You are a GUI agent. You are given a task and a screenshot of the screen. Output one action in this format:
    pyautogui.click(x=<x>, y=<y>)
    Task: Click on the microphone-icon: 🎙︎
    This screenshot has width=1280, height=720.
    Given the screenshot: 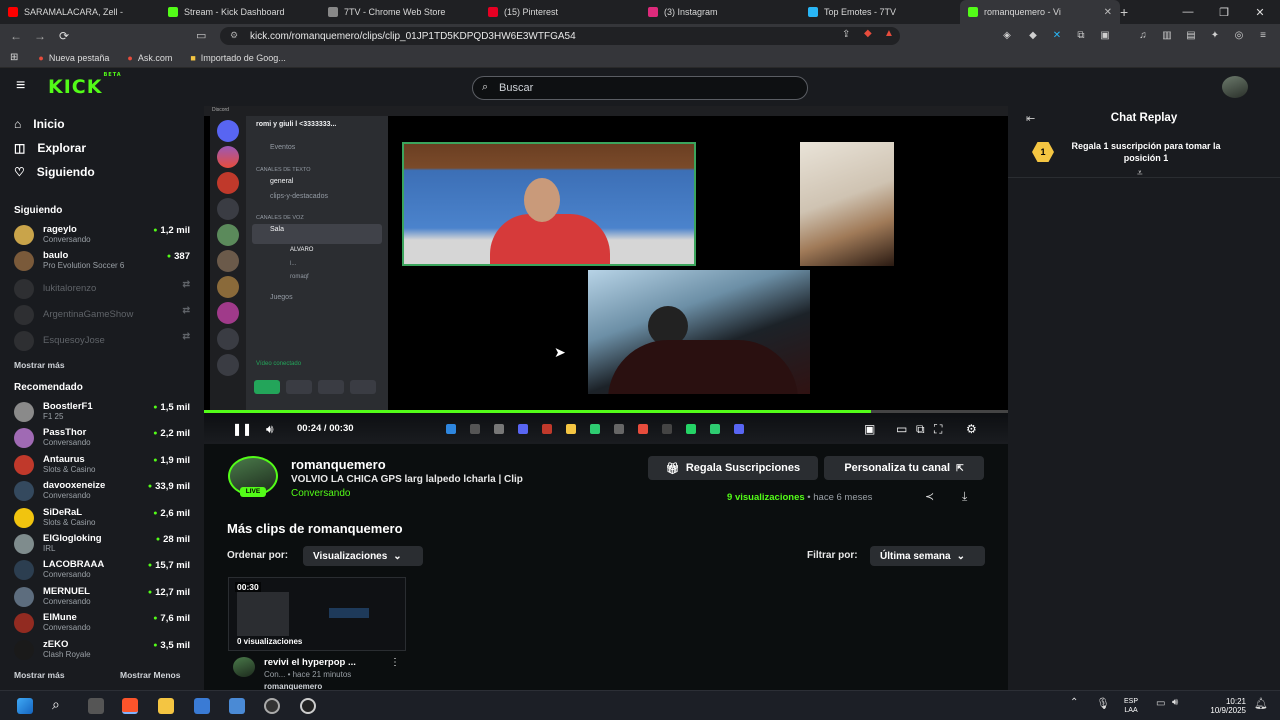 What is the action you would take?
    pyautogui.click(x=1103, y=703)
    